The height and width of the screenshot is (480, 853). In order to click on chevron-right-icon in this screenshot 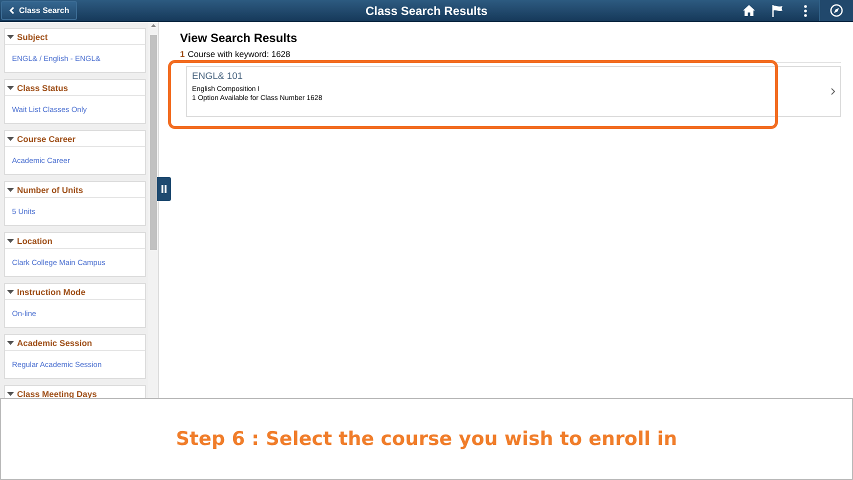, I will do `click(833, 91)`.